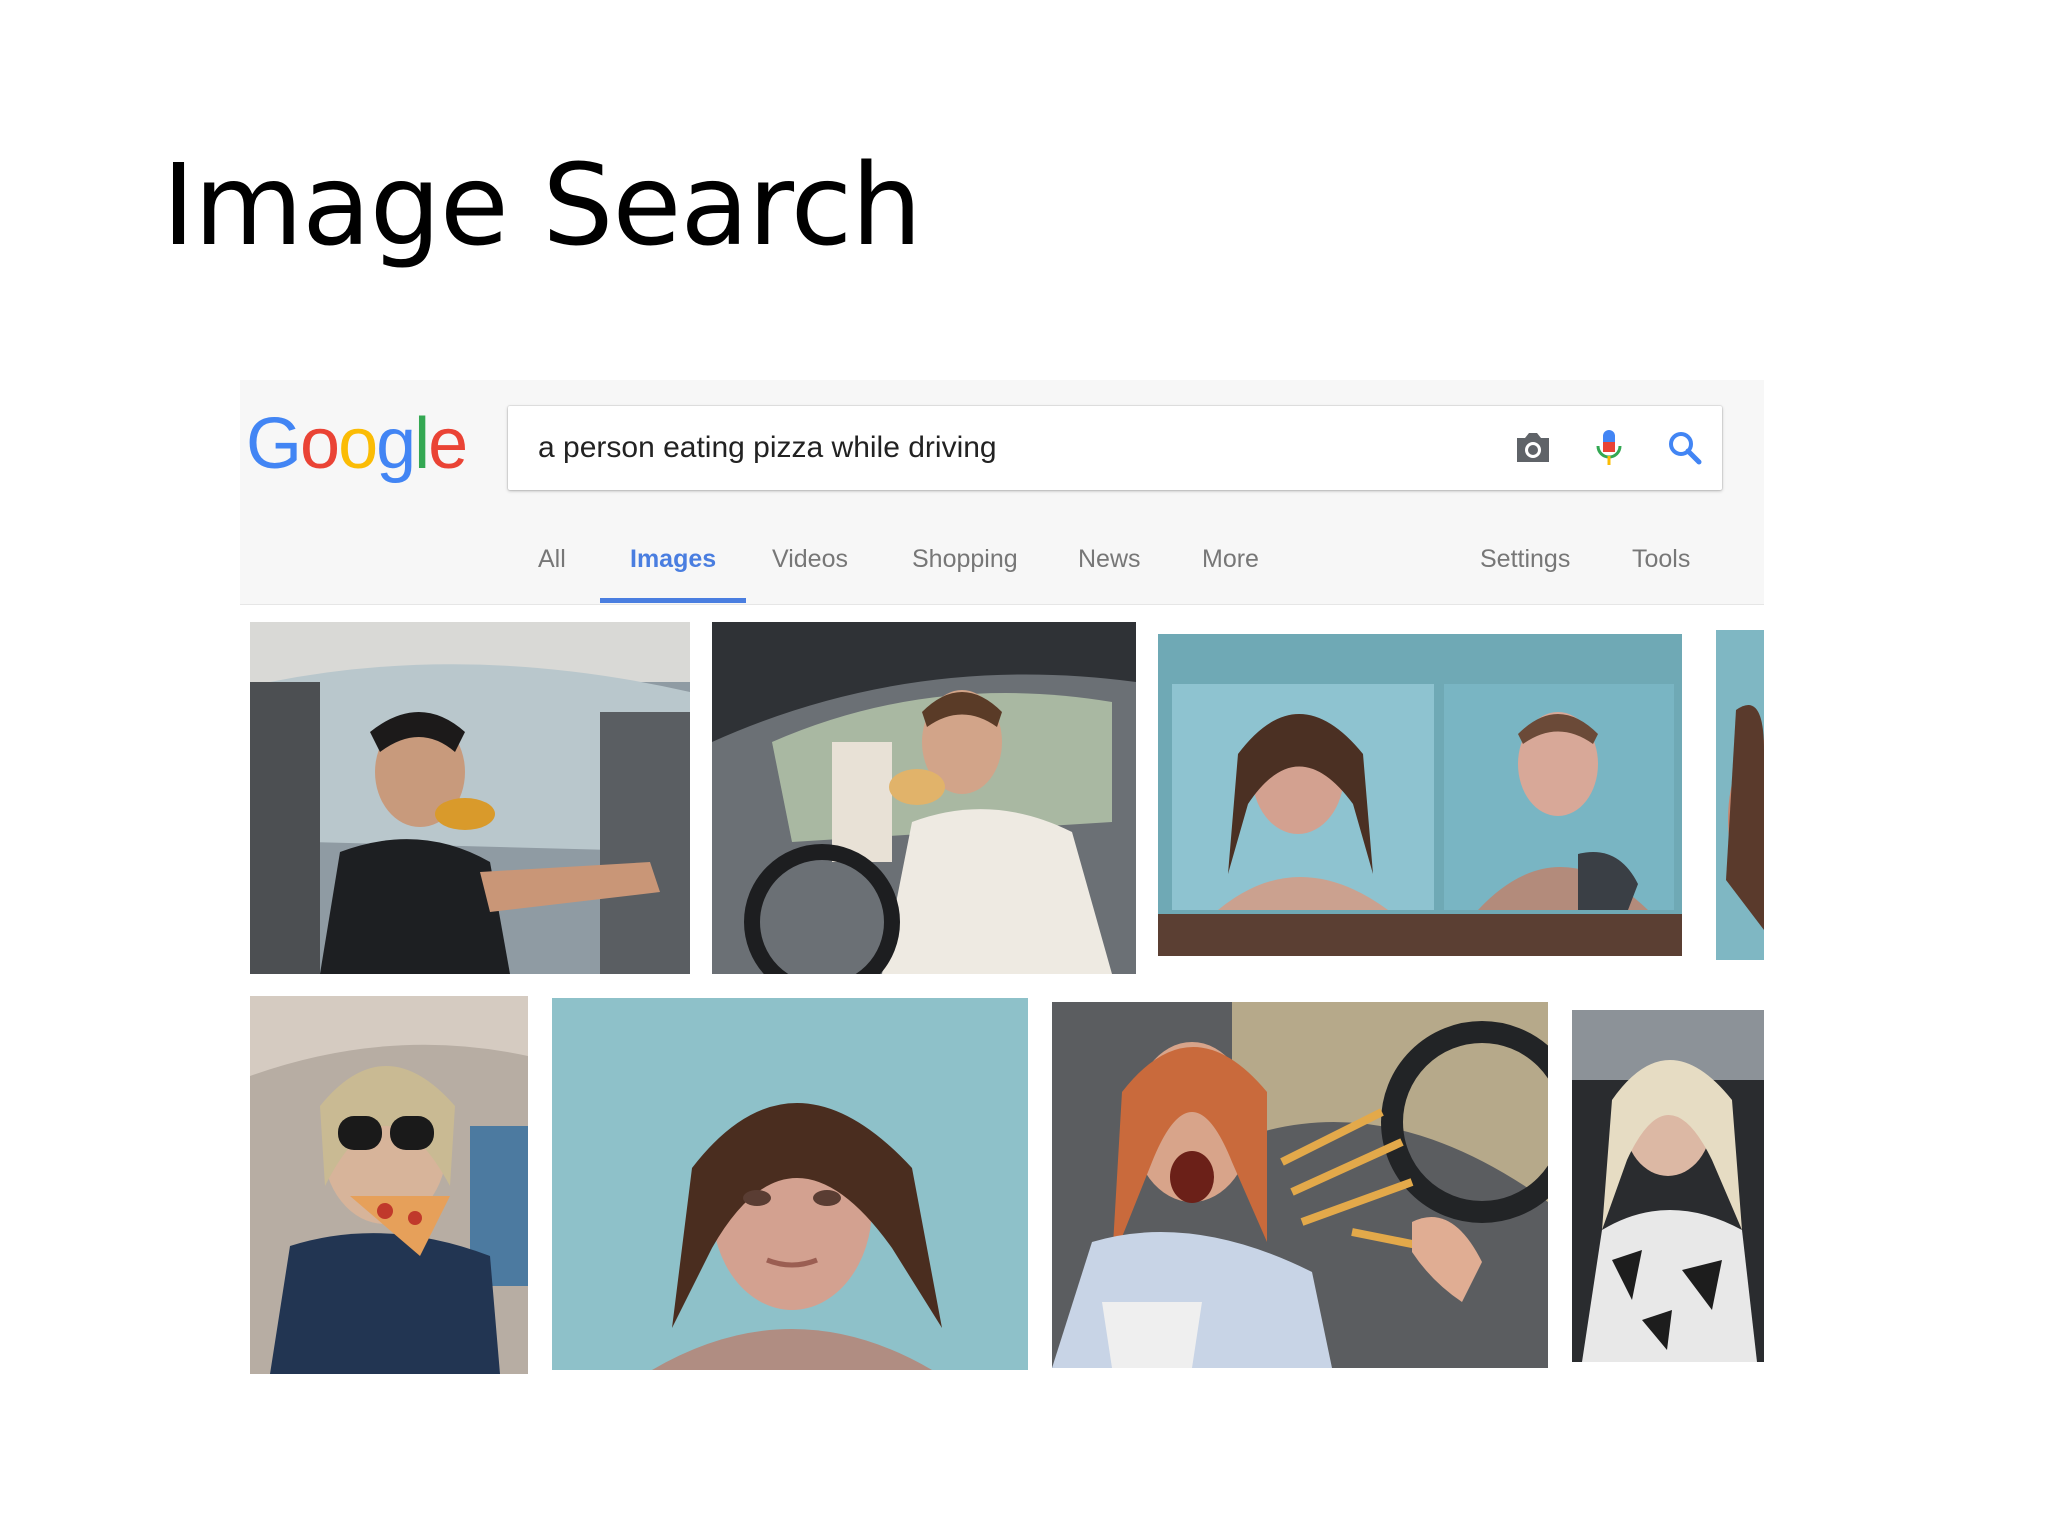 The image size is (2048, 1536). What do you see at coordinates (1230, 566) in the screenshot?
I see `tab-more: More` at bounding box center [1230, 566].